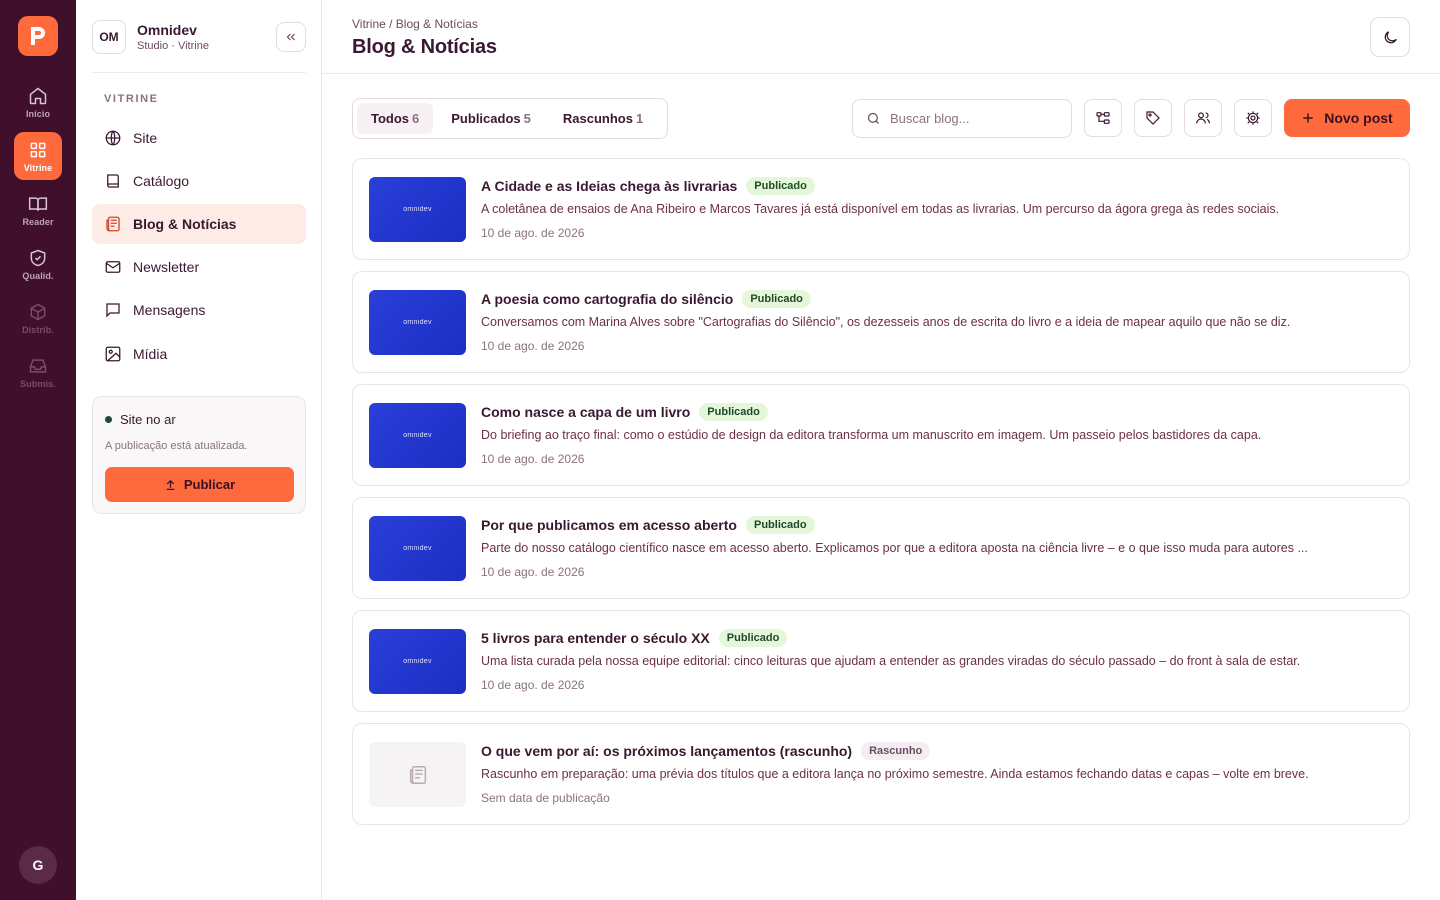  What do you see at coordinates (38, 264) in the screenshot?
I see `rail-item-qualid: Qualid.` at bounding box center [38, 264].